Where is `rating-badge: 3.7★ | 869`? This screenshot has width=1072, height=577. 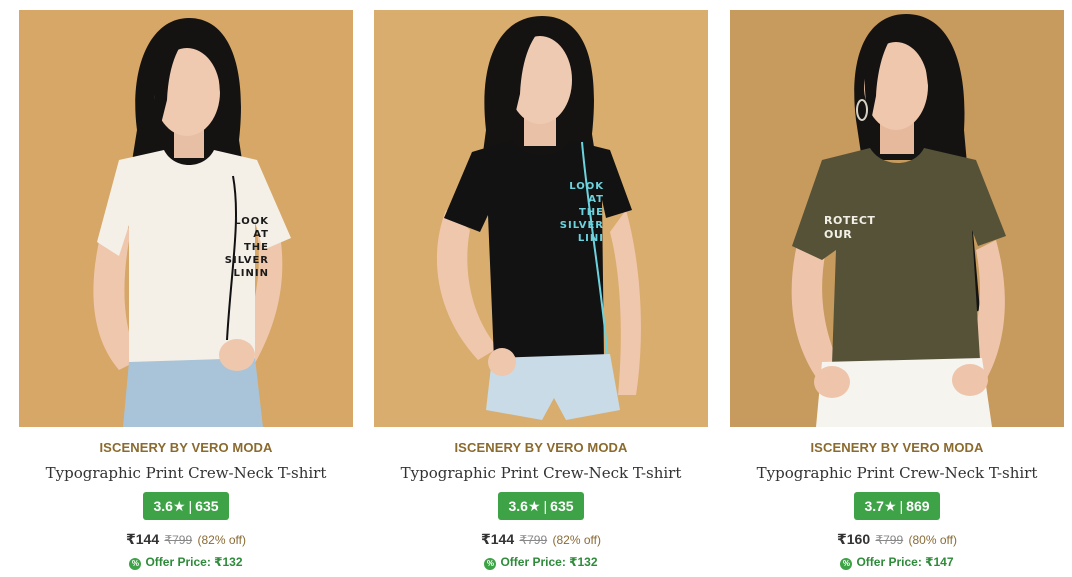 rating-badge: 3.7★ | 869 is located at coordinates (897, 506).